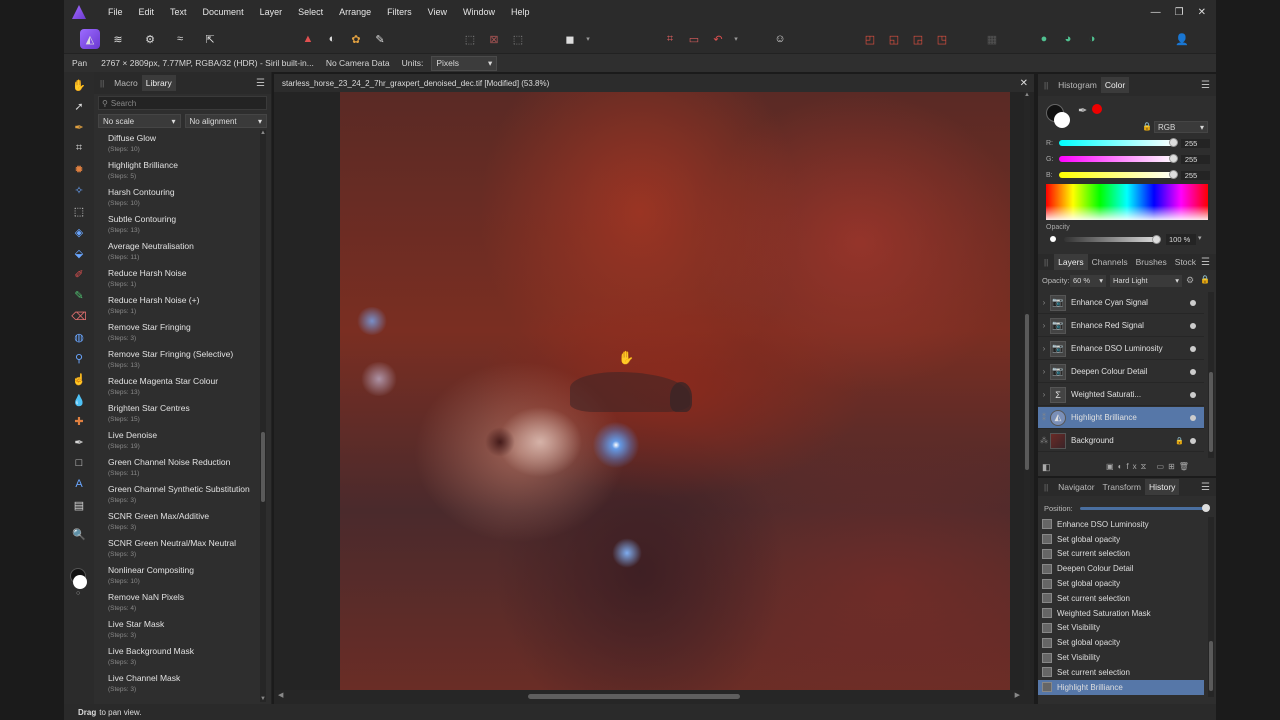  What do you see at coordinates (1121, 554) in the screenshot?
I see `history-entry: Set current selection` at bounding box center [1121, 554].